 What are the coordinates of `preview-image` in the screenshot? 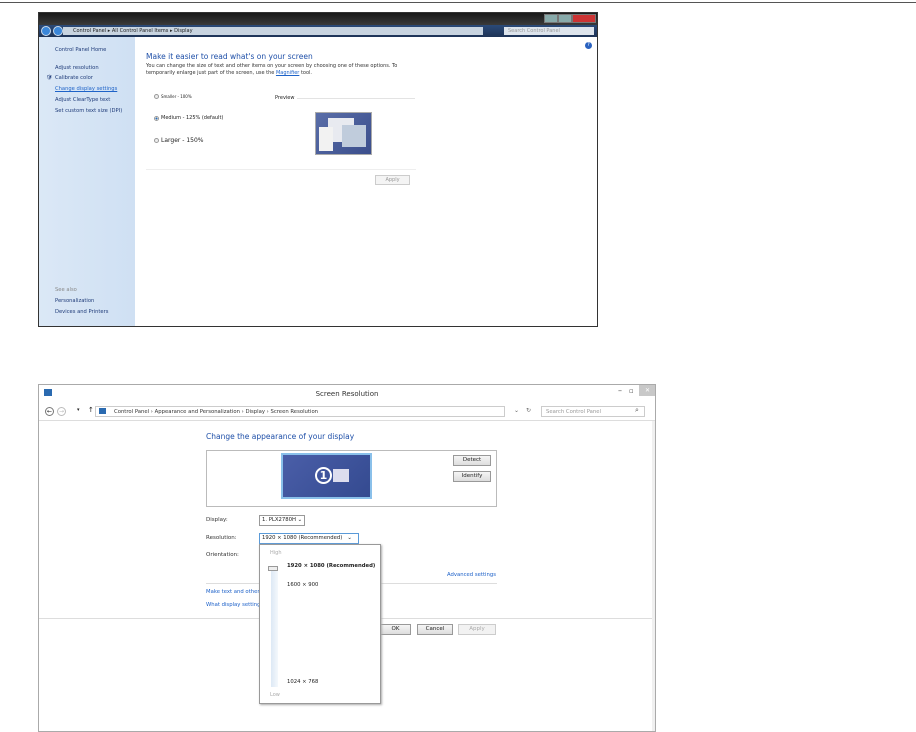 It's located at (343, 133).